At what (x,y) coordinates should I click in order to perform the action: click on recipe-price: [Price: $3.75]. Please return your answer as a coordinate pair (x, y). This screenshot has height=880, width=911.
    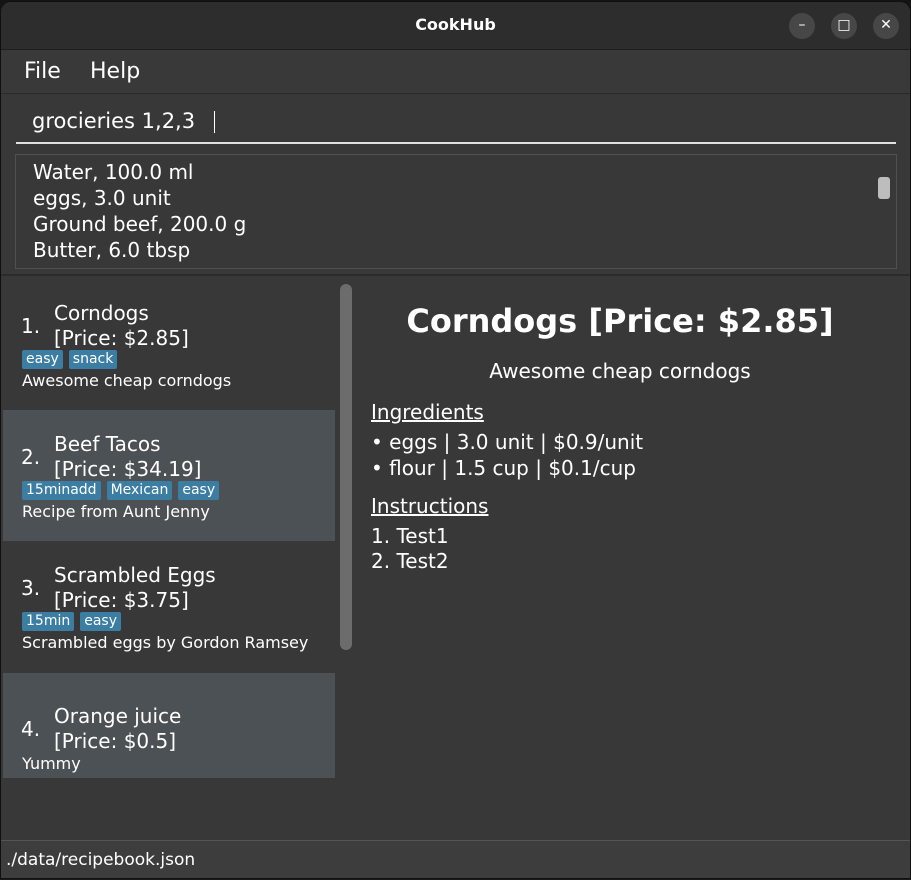
    Looking at the image, I should click on (121, 600).